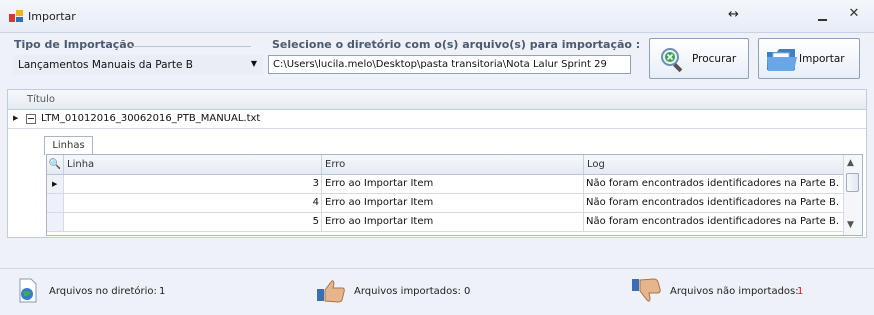  What do you see at coordinates (103, 291) in the screenshot?
I see `files-in-directory-label: Arquivos no diretório:` at bounding box center [103, 291].